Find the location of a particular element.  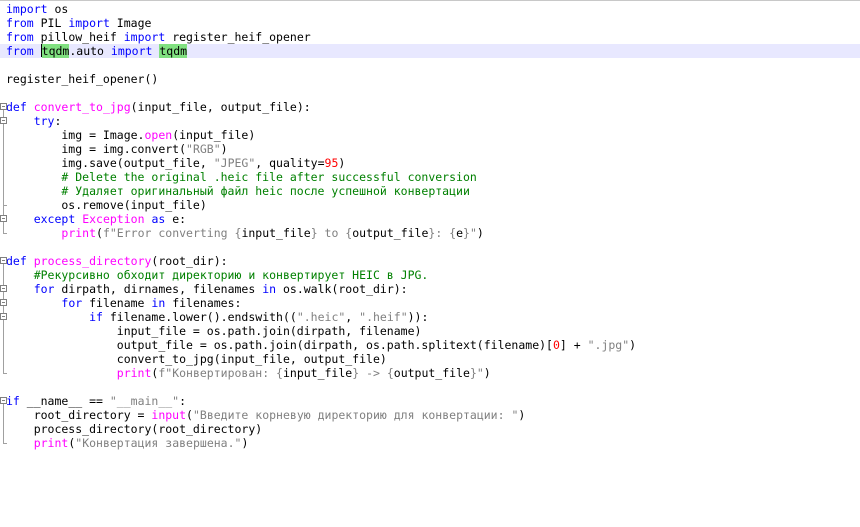

code-token: register_heif_opener() is located at coordinates (82, 79).